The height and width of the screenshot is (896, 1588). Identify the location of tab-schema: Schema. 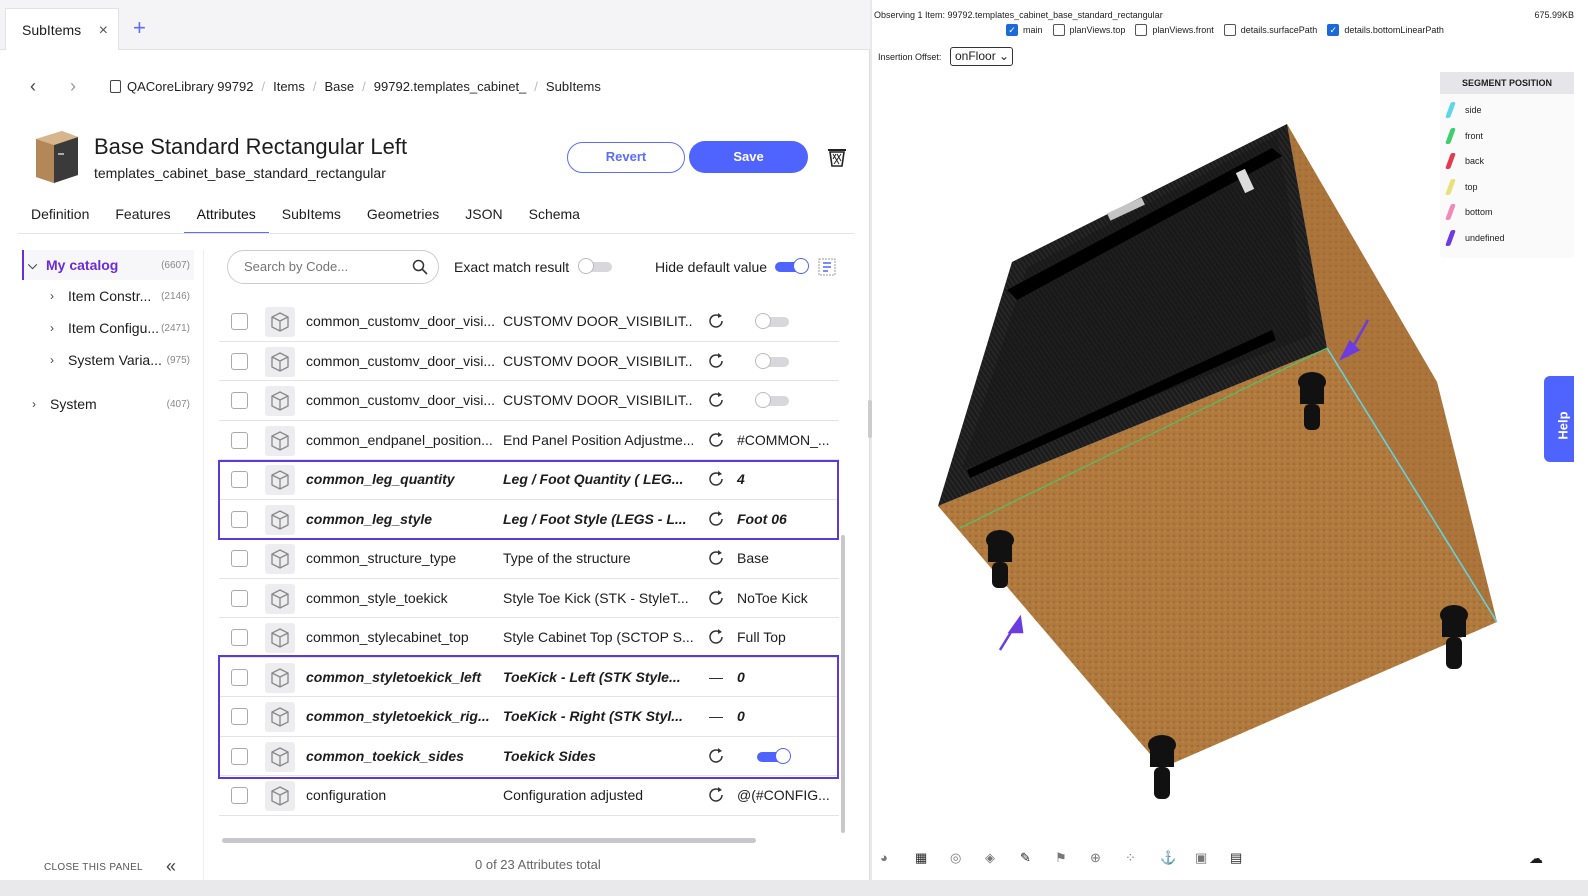
(554, 217).